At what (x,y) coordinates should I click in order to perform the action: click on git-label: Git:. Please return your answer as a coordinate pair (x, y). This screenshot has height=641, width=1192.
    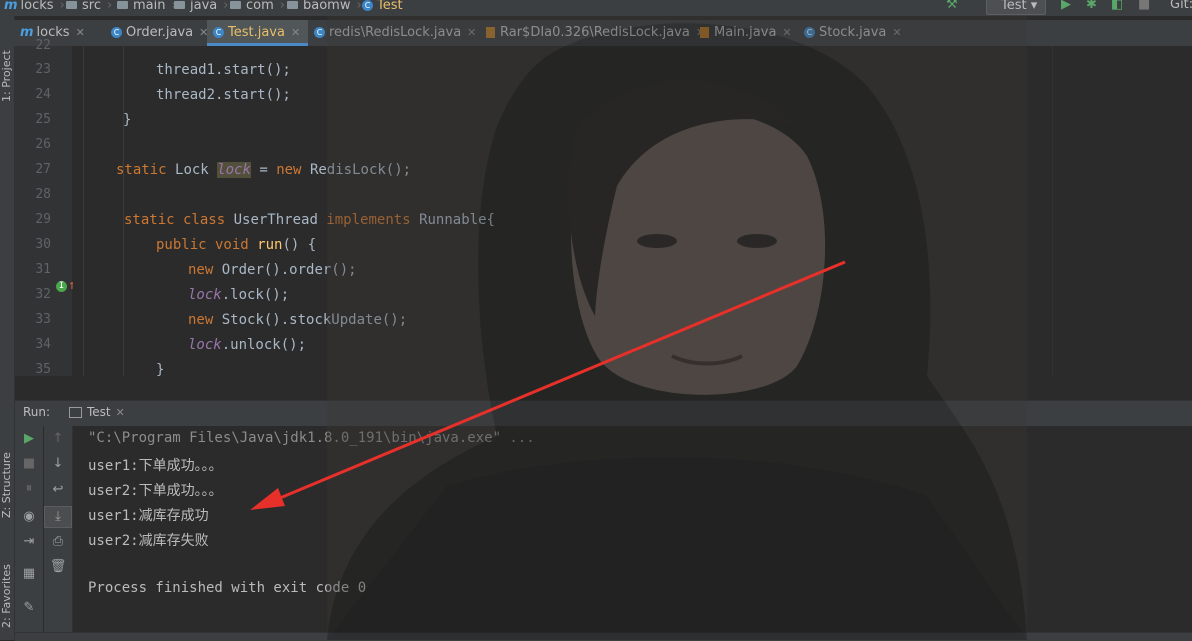
    Looking at the image, I should click on (1181, 6).